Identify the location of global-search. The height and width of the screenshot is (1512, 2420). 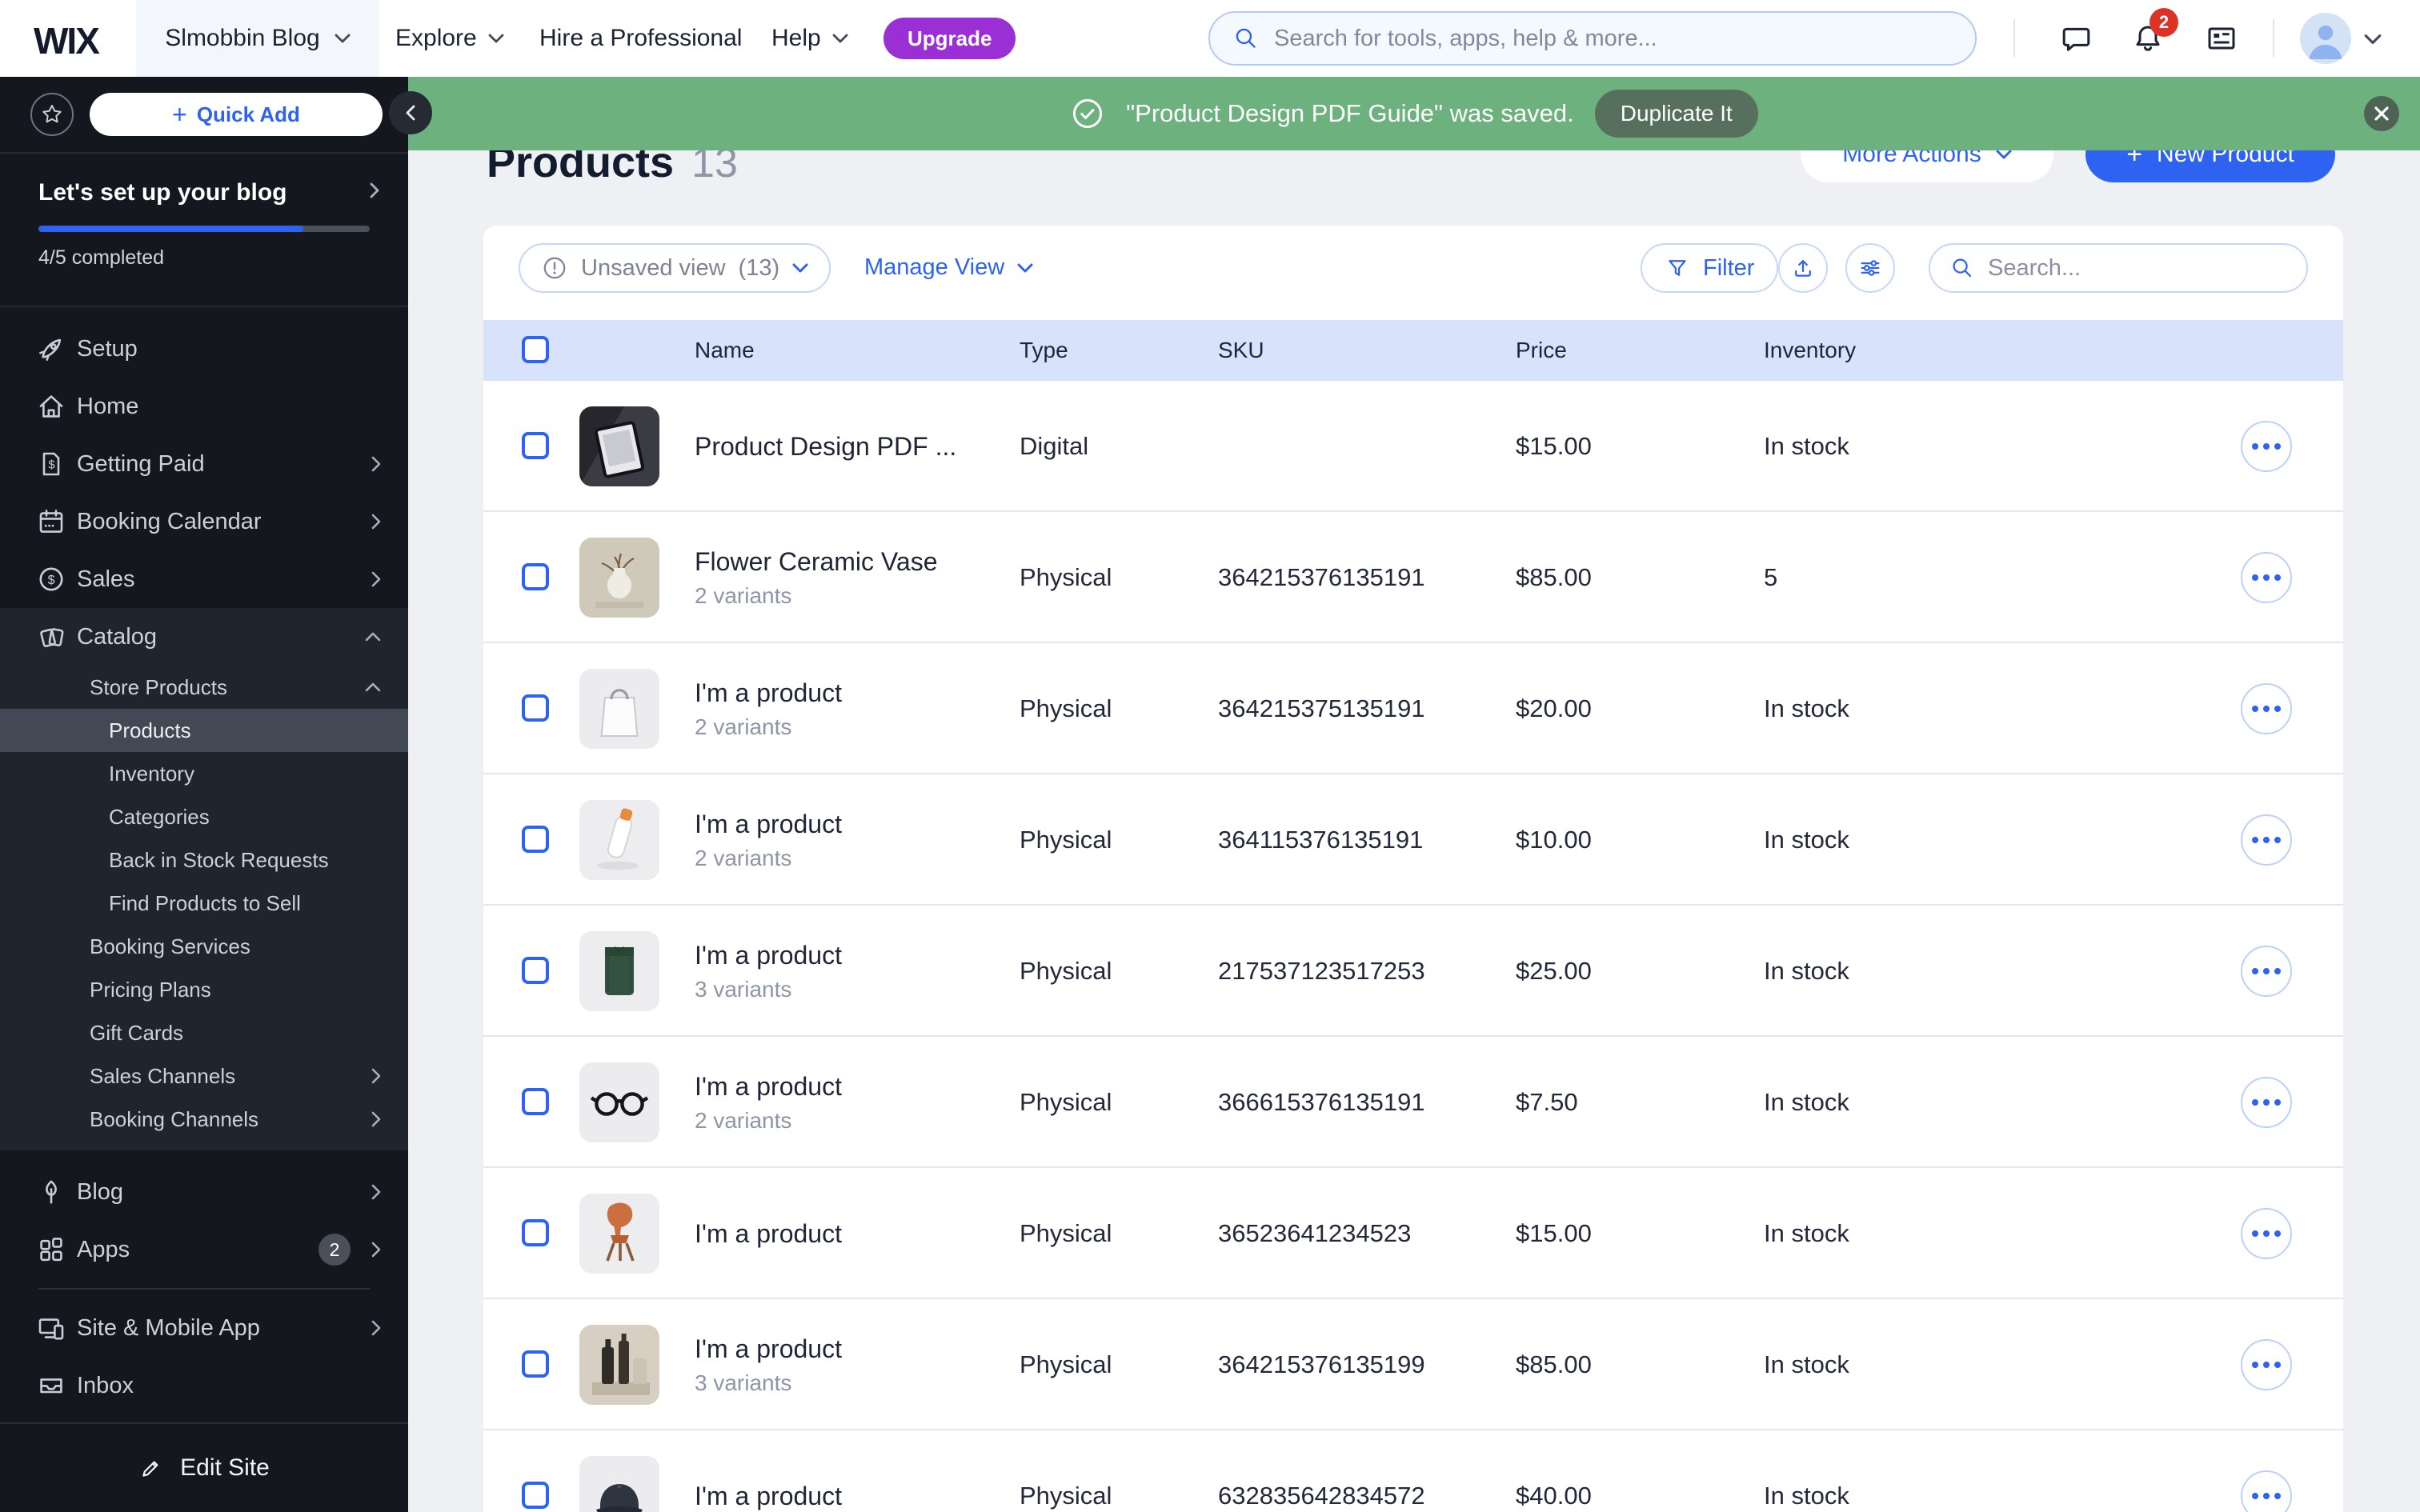
(1592, 38).